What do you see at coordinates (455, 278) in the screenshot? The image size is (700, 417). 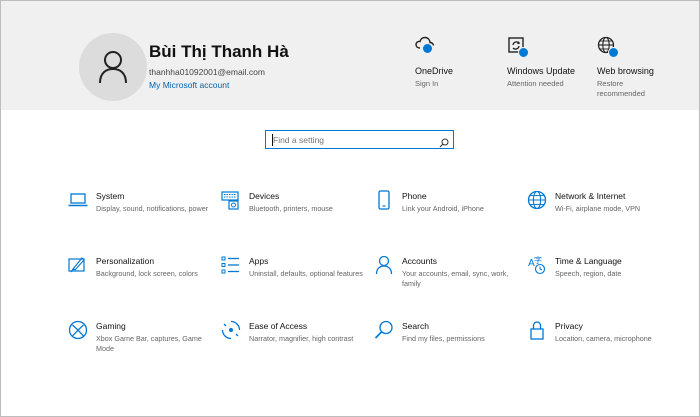 I see `tile-description: Your accounts, email, sync, work, family` at bounding box center [455, 278].